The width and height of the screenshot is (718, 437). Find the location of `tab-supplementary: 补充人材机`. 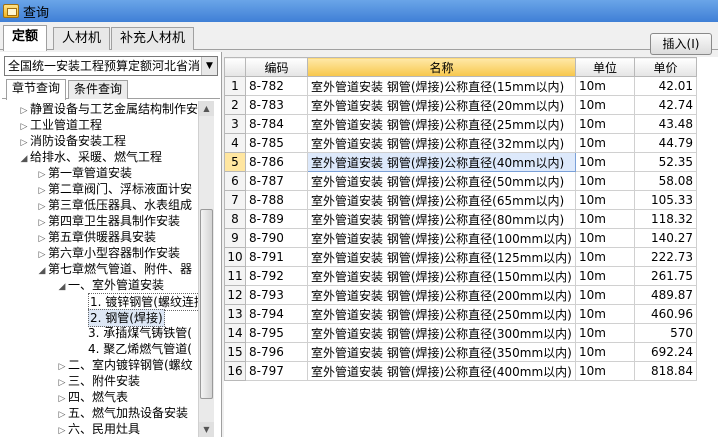

tab-supplementary: 补充人材机 is located at coordinates (153, 38).